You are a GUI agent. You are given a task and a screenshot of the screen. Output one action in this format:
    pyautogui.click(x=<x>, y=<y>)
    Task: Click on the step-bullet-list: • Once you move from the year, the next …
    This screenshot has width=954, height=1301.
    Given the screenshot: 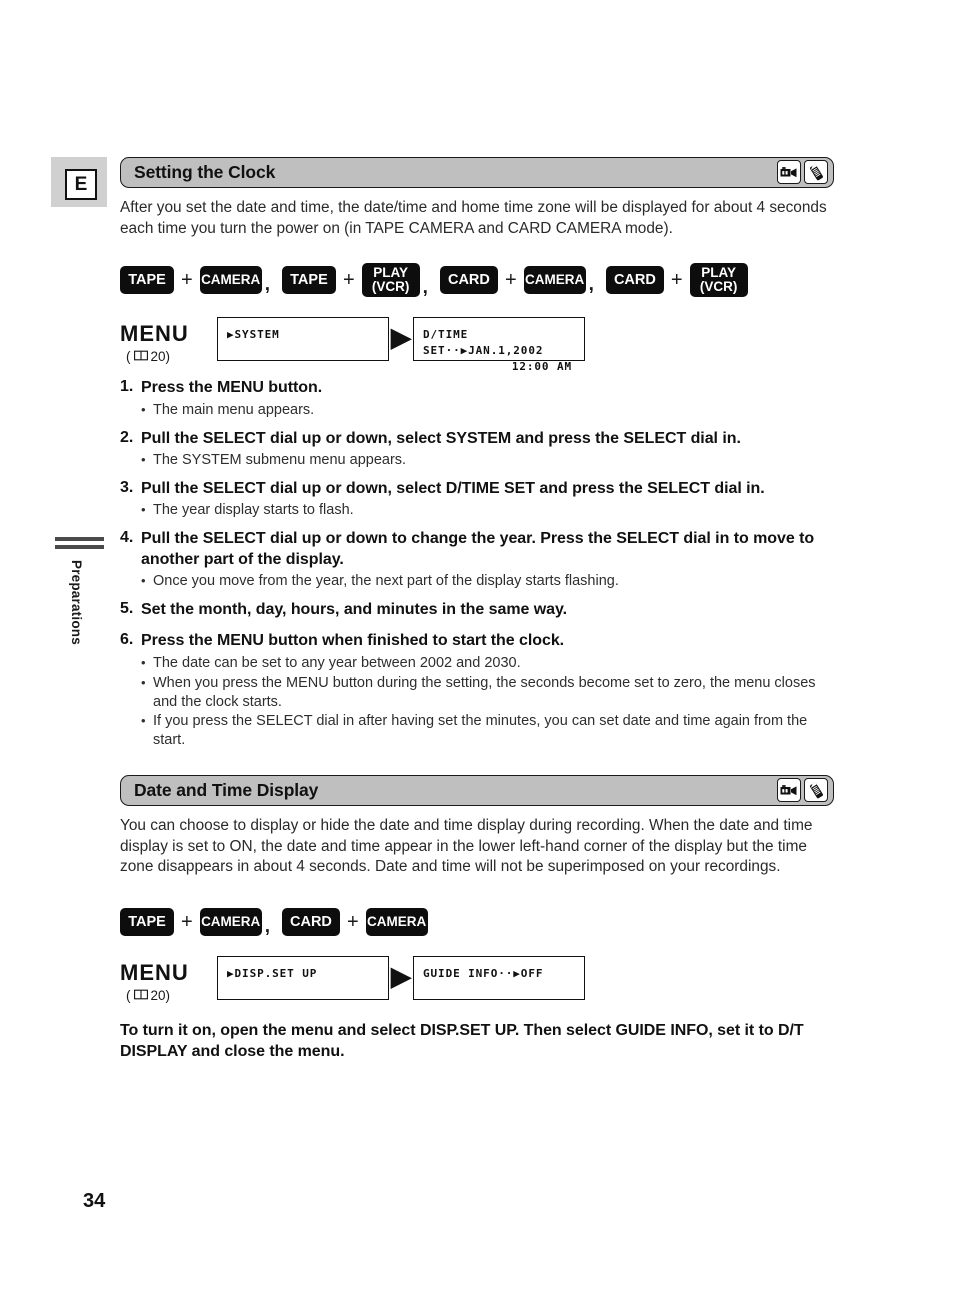 What is the action you would take?
    pyautogui.click(x=487, y=581)
    